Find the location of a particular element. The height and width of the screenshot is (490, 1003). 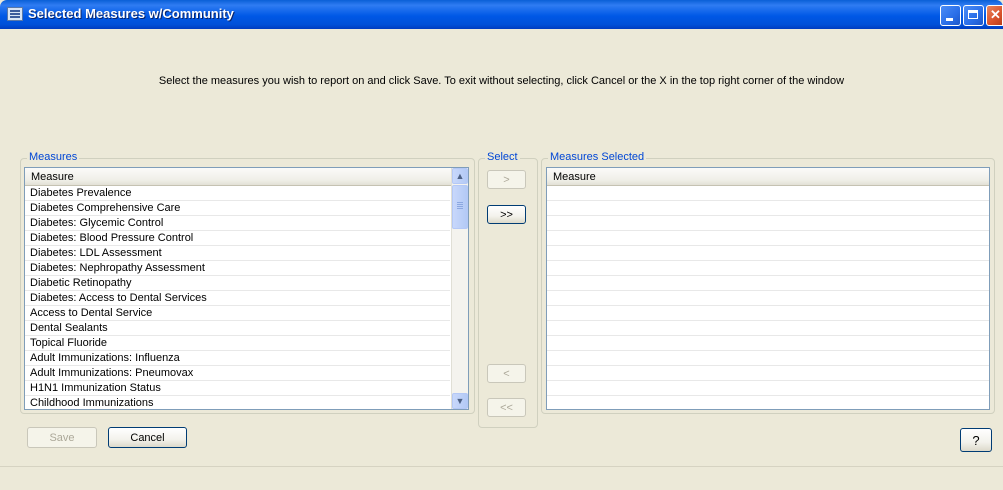

measures-group-label: Measures is located at coordinates (53, 157).